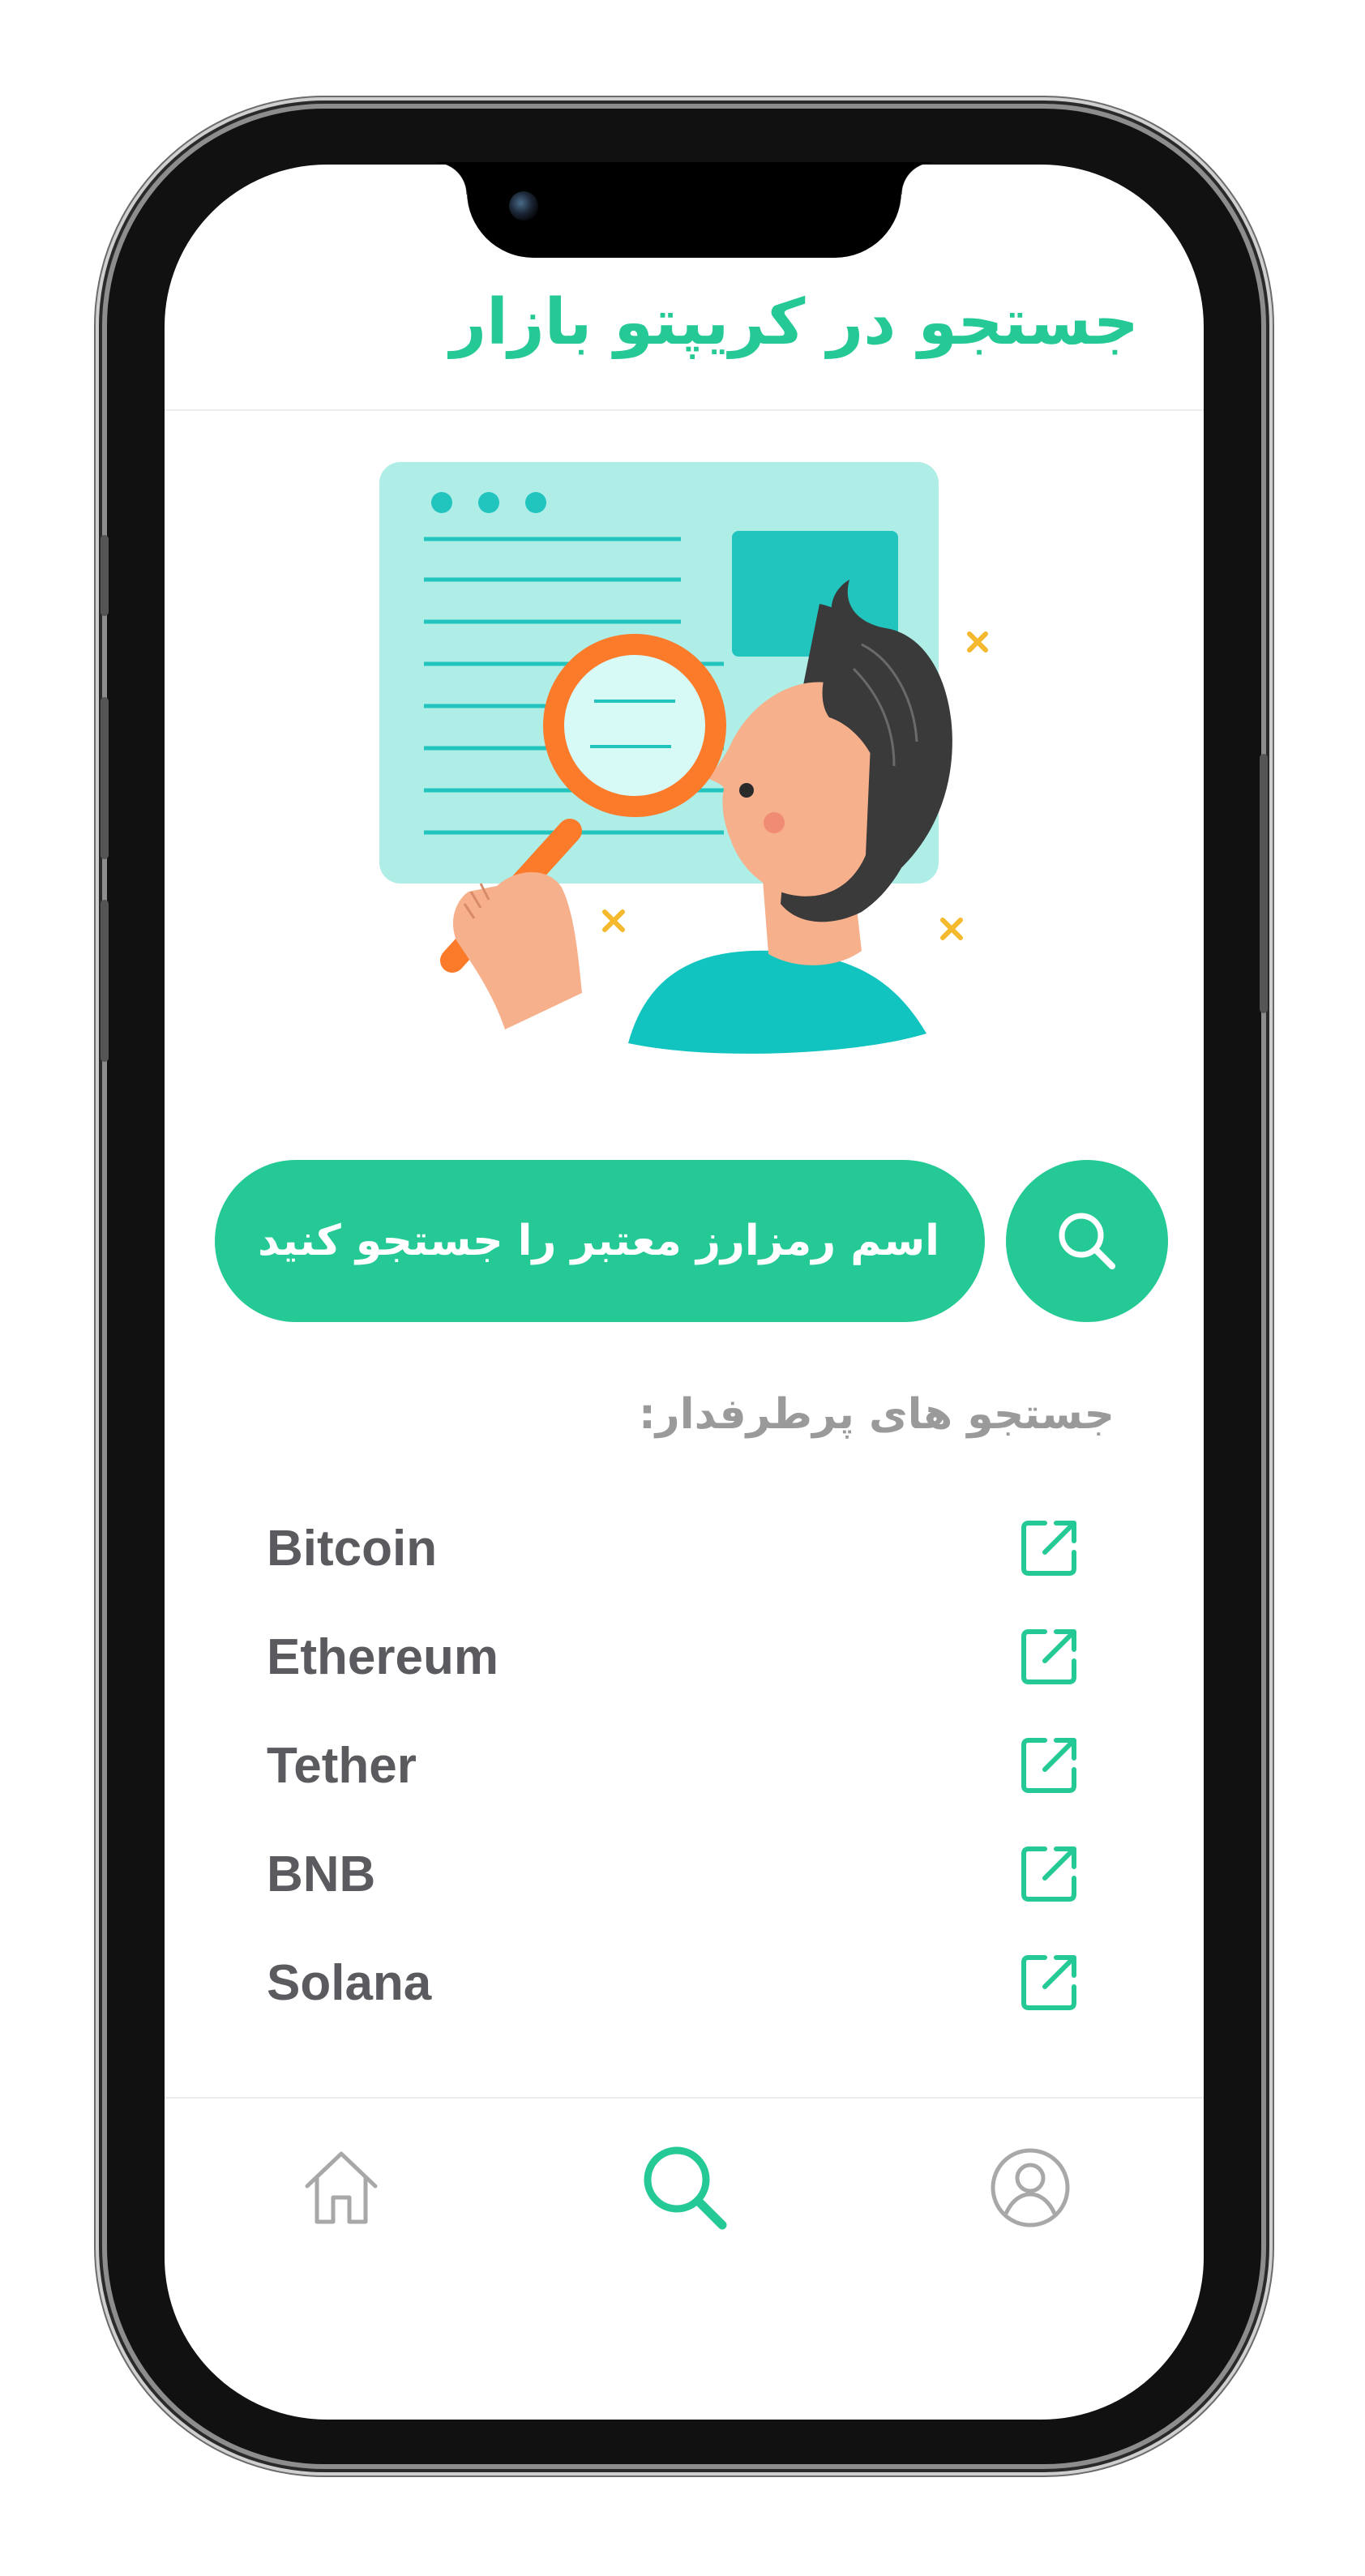 The image size is (1365, 2576). I want to click on search-input, so click(600, 1241).